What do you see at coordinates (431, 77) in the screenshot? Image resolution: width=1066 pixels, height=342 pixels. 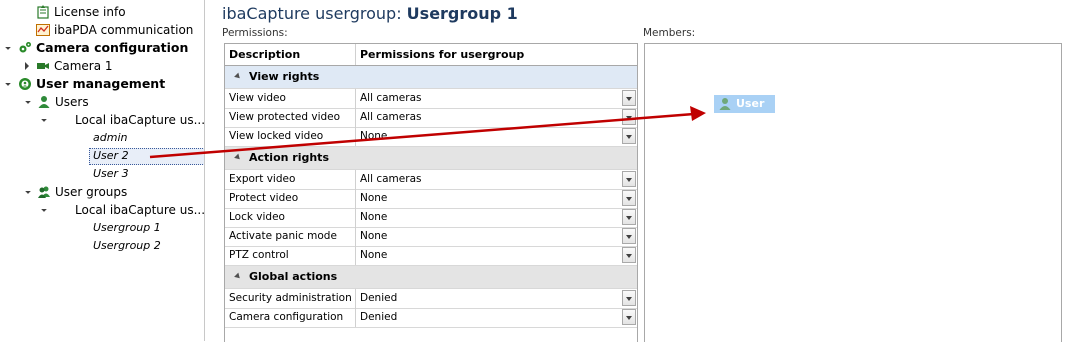 I see `group-header-view-rights: View rights` at bounding box center [431, 77].